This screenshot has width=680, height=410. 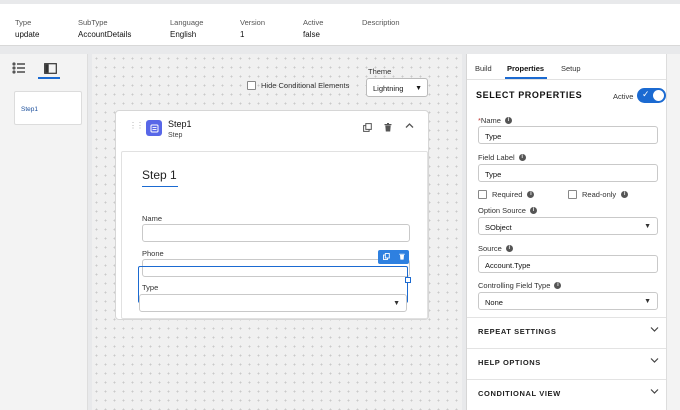 What do you see at coordinates (252, 28) in the screenshot?
I see `header-col-version: Version 1` at bounding box center [252, 28].